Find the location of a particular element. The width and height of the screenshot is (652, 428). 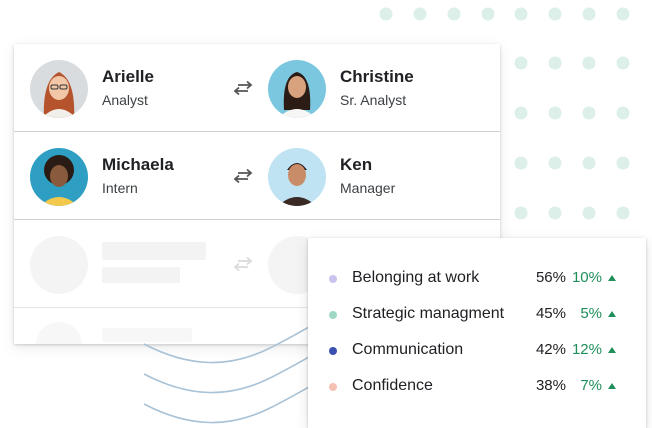

metric-percent: 38% is located at coordinates (550, 385).